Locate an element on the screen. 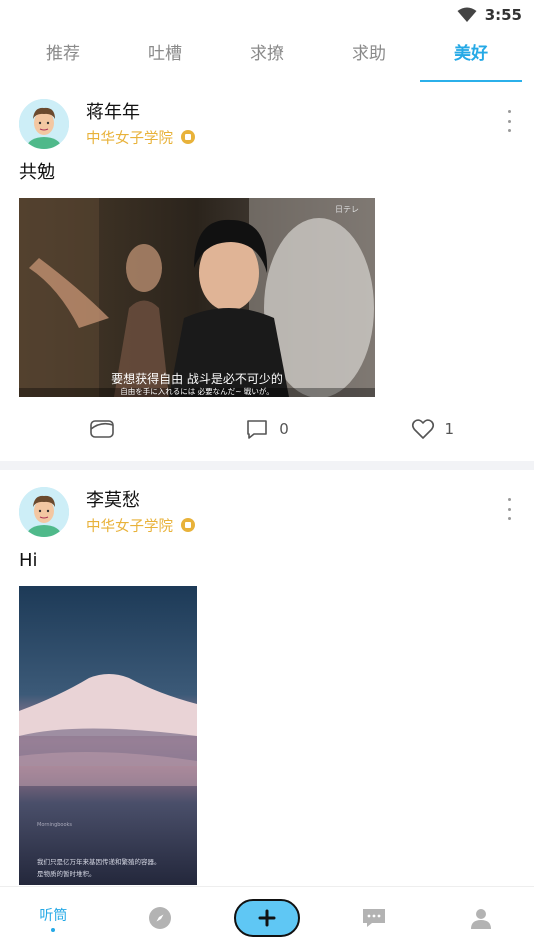 This screenshot has height=950, width=534. nav-add is located at coordinates (267, 918).